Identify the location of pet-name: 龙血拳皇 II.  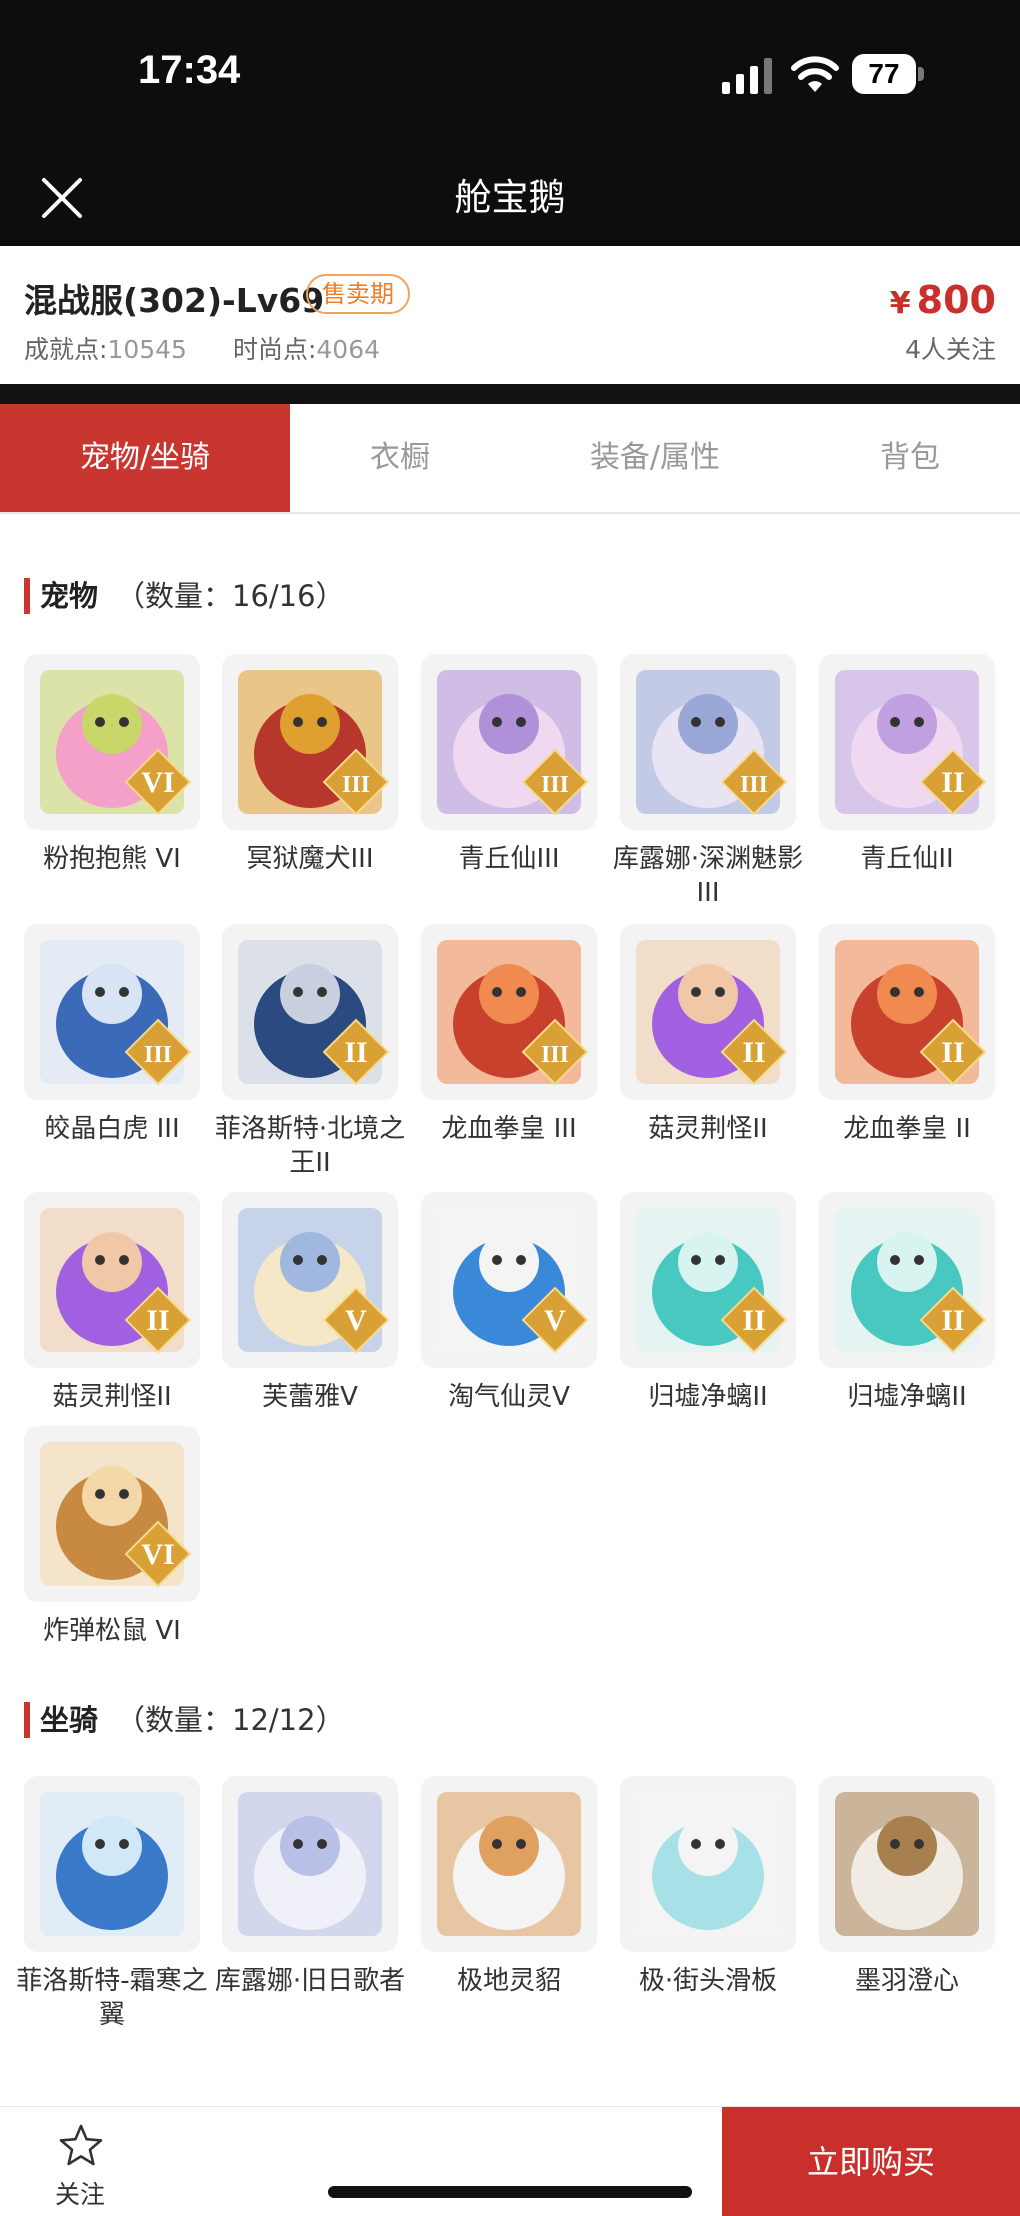
(907, 1129).